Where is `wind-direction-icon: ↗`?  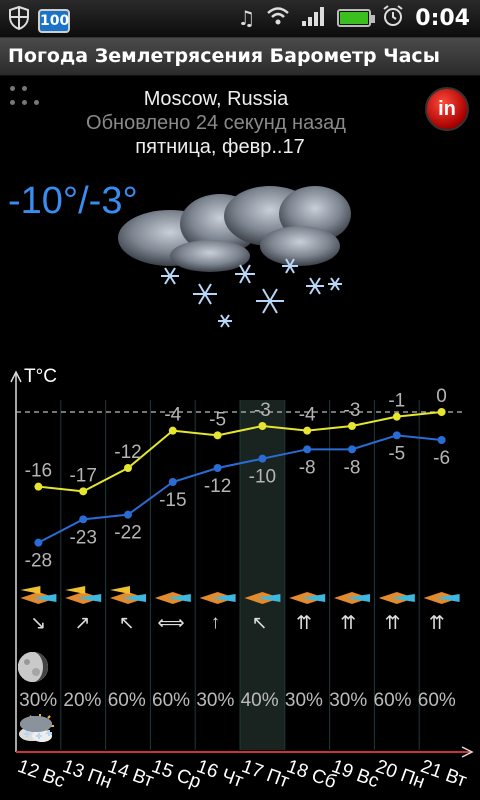
wind-direction-icon: ↗ is located at coordinates (82, 623).